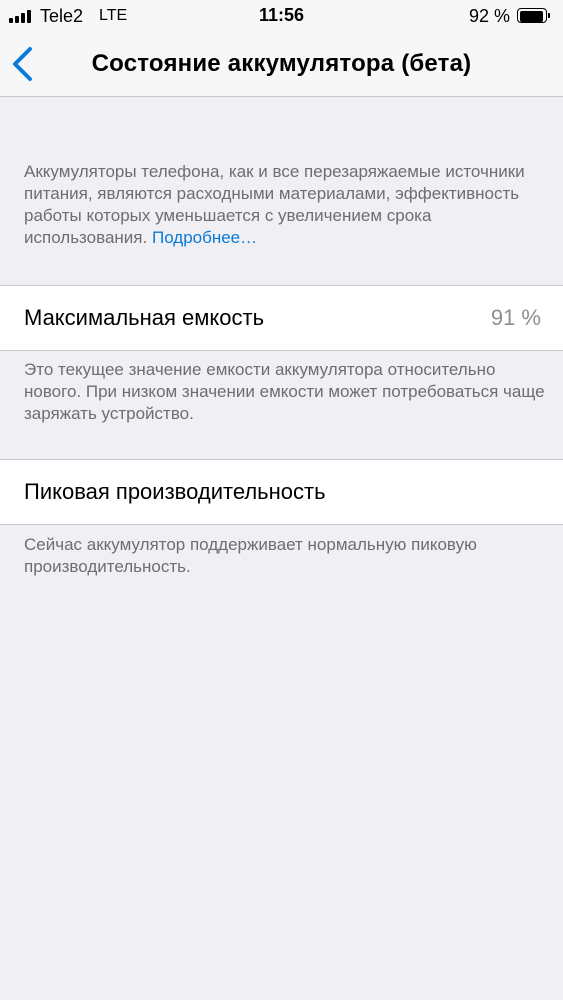 The image size is (563, 1000). What do you see at coordinates (533, 15) in the screenshot?
I see `battery-icon` at bounding box center [533, 15].